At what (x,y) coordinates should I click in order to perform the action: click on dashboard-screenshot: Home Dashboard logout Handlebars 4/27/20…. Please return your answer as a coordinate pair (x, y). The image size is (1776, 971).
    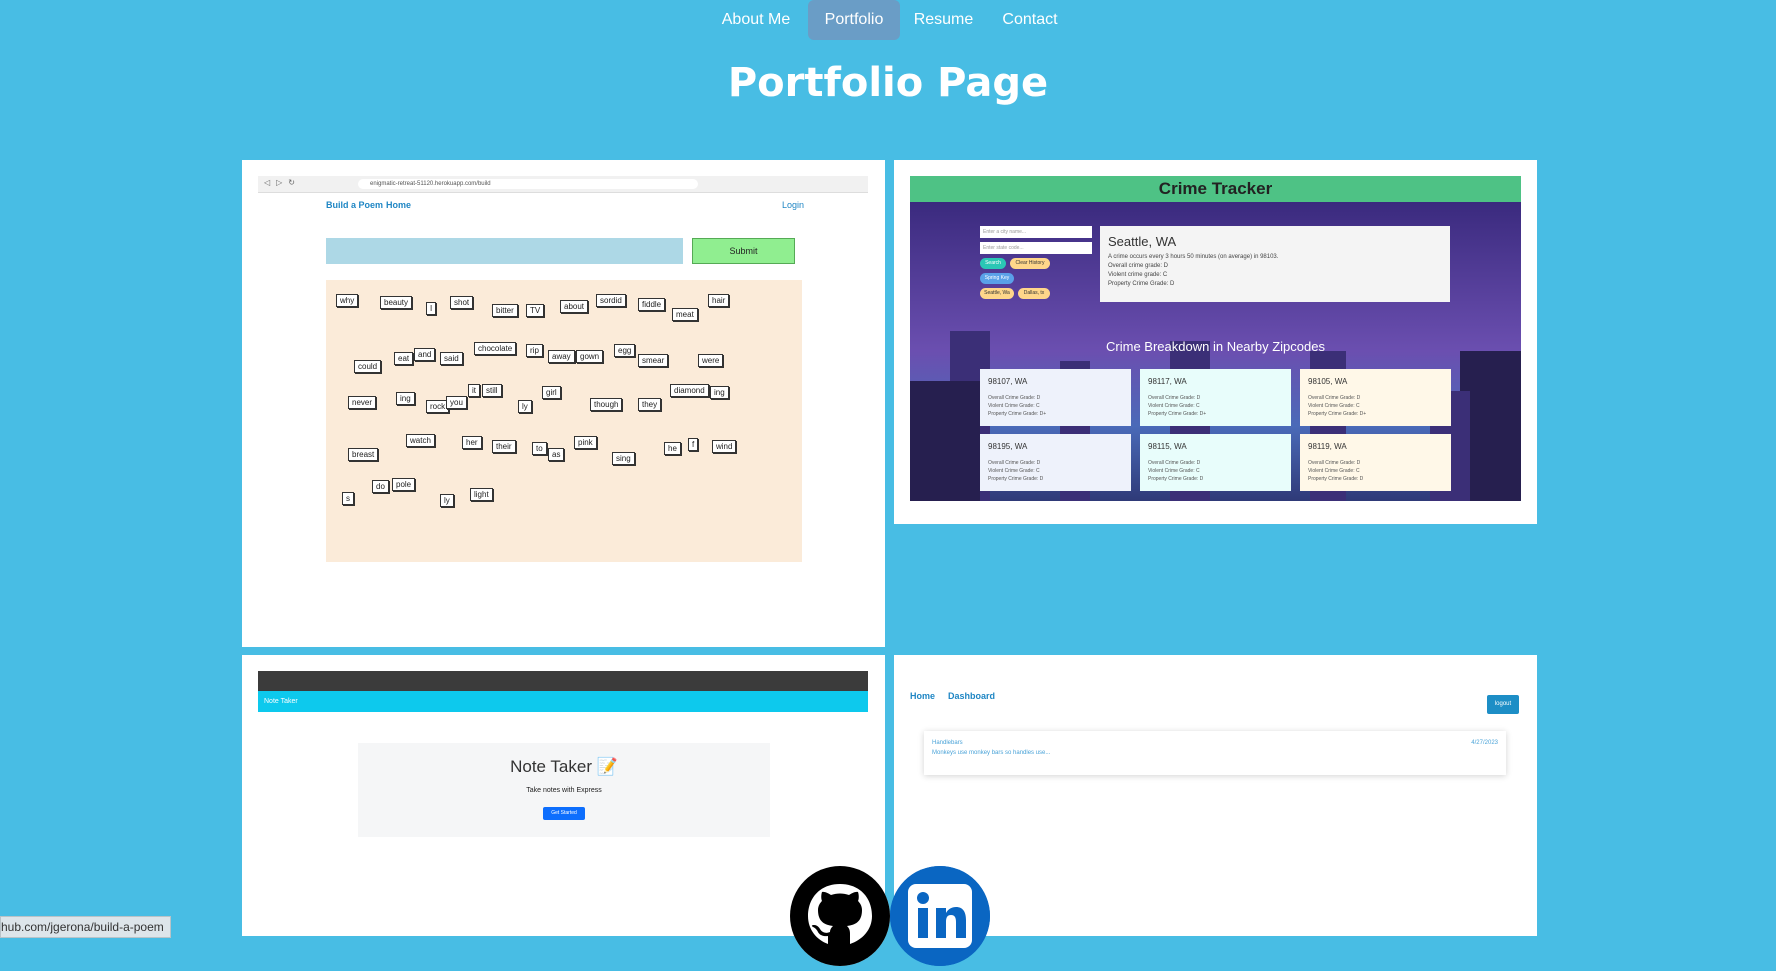
    Looking at the image, I should click on (1215, 801).